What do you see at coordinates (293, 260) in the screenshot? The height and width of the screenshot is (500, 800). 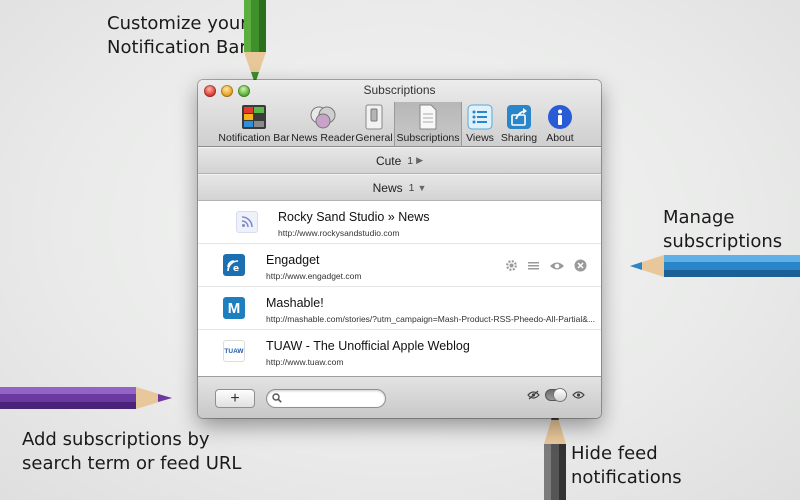 I see `feed-name: Engadget` at bounding box center [293, 260].